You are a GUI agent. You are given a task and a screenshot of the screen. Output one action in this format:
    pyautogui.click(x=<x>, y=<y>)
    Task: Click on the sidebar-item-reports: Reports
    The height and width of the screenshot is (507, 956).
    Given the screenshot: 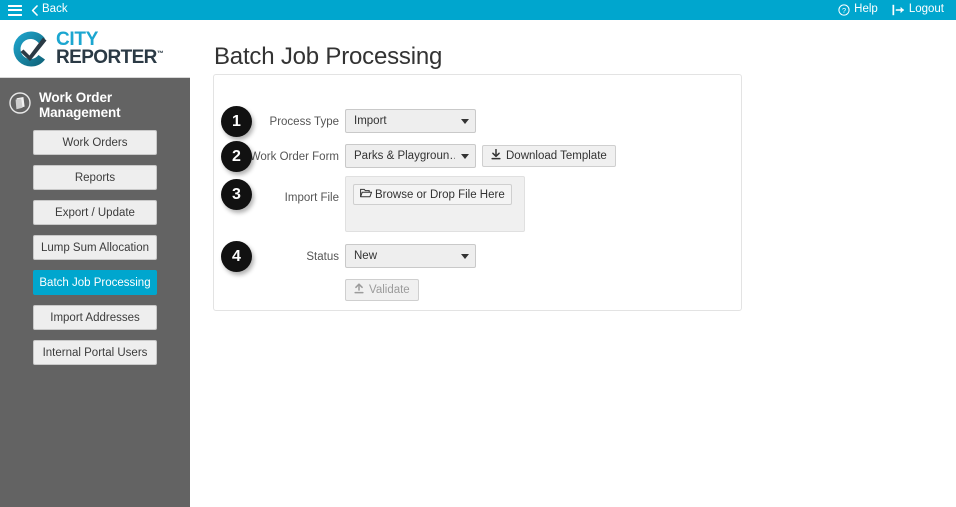 What is the action you would take?
    pyautogui.click(x=95, y=177)
    